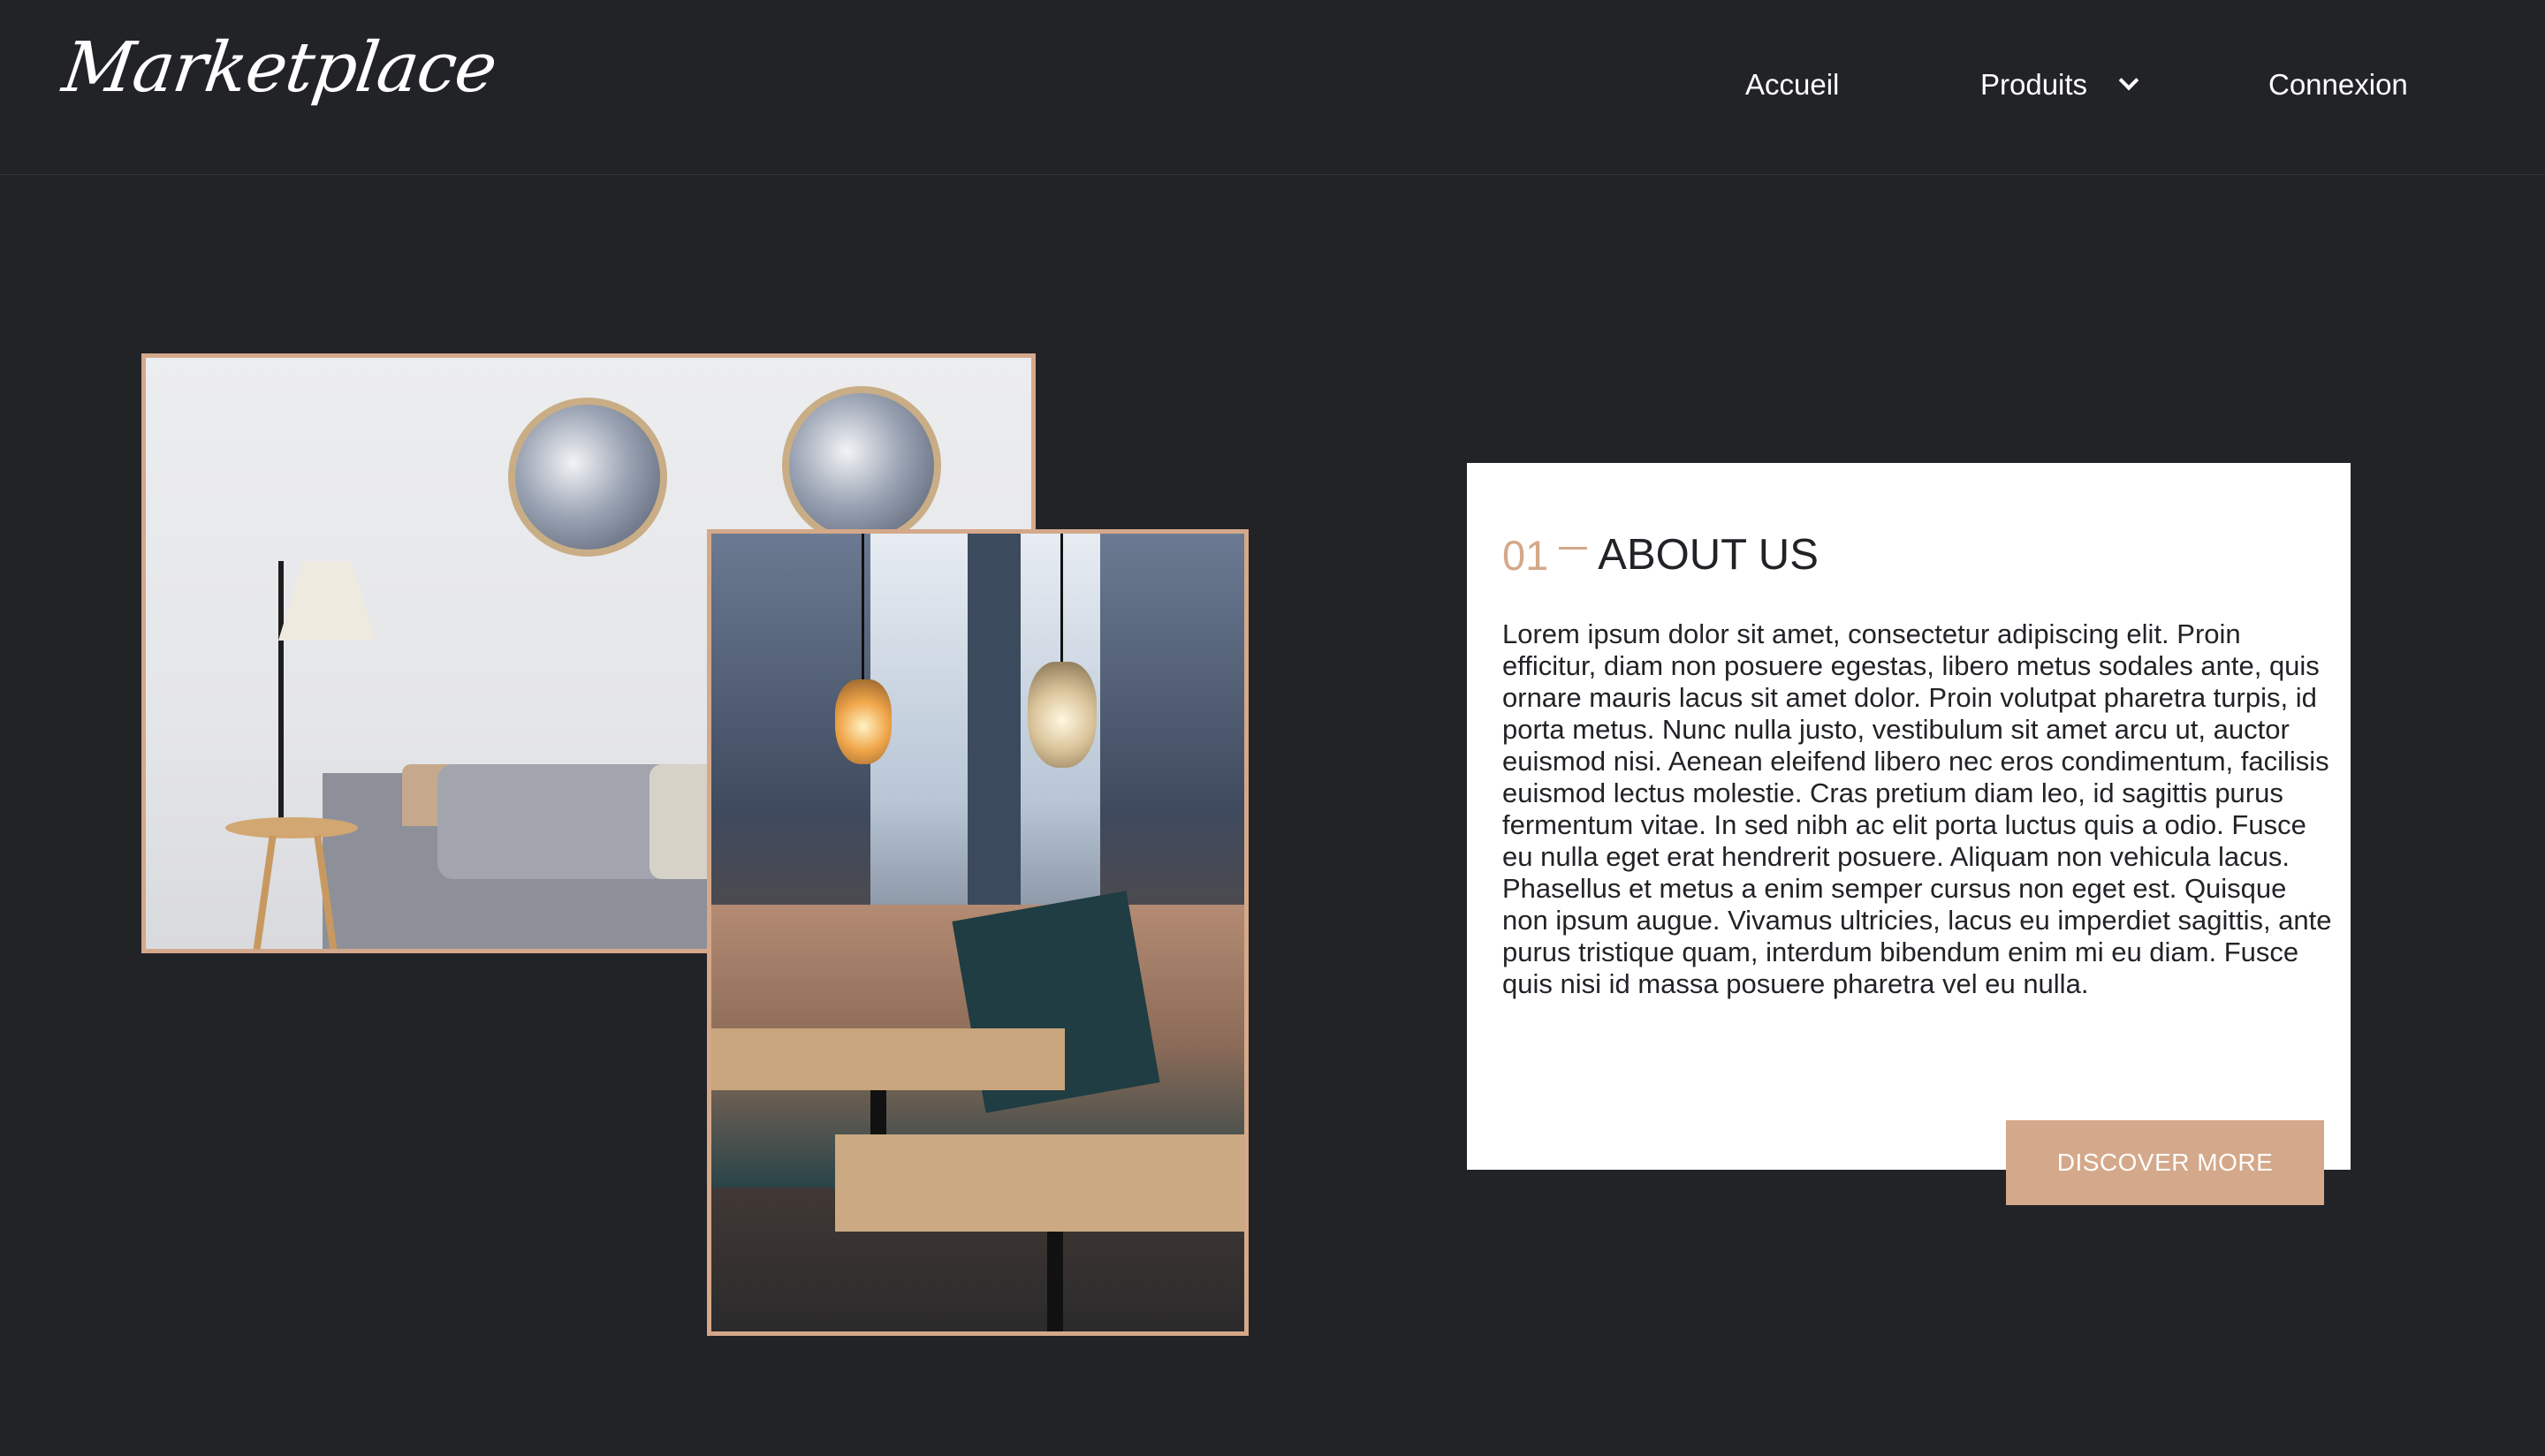 This screenshot has height=1456, width=2545. Describe the element at coordinates (281, 694) in the screenshot. I see `floor-lamp-pole` at that location.